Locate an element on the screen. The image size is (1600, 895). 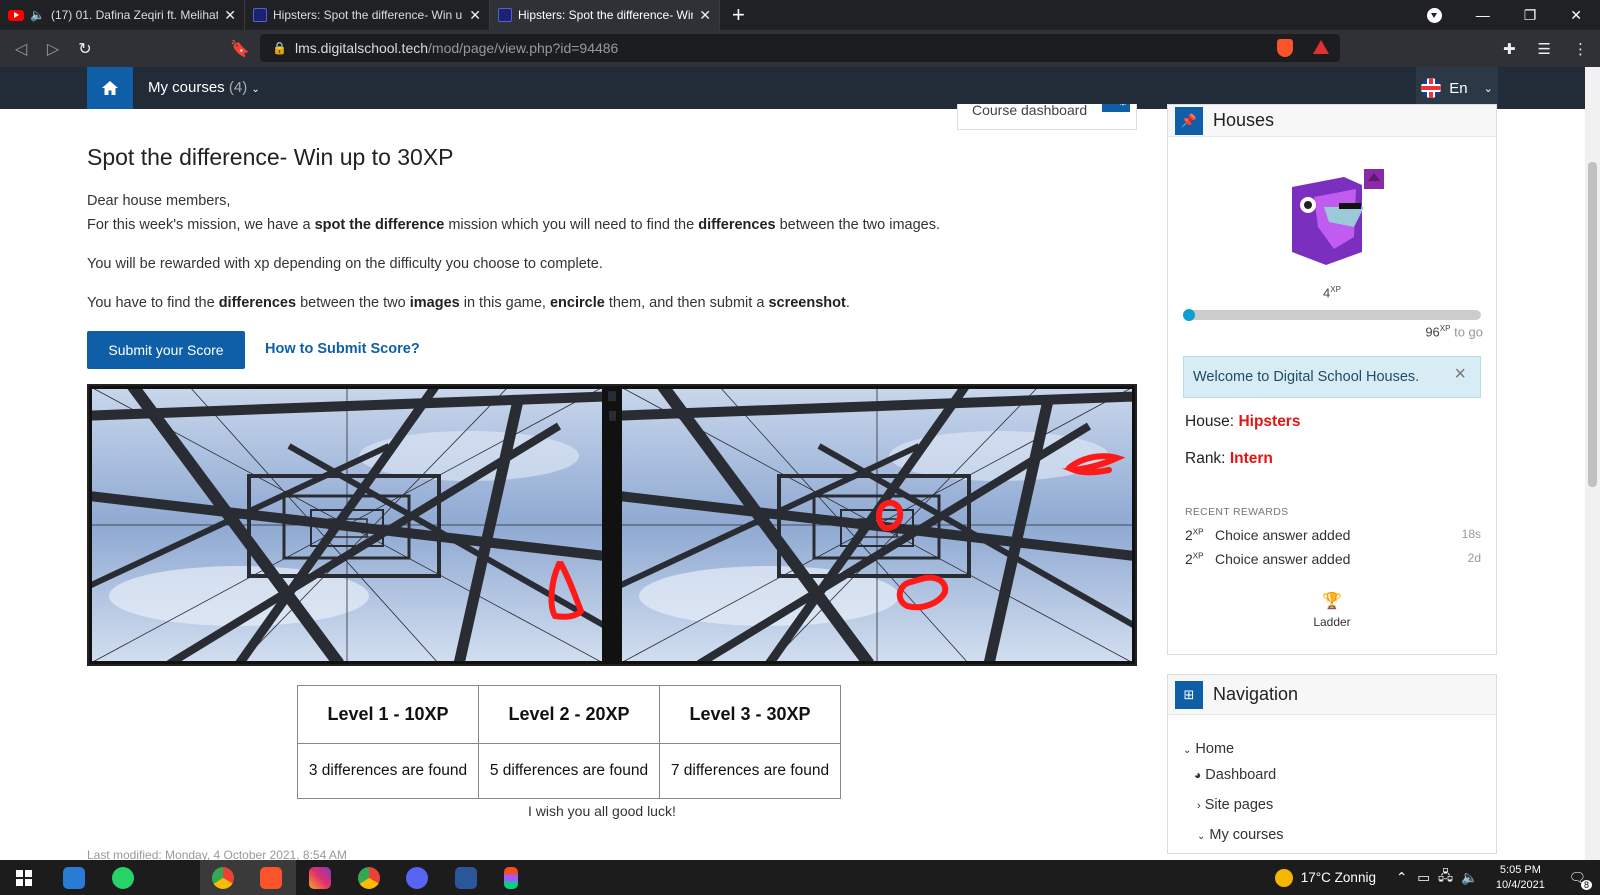
level-cell: 3 differences are found is located at coordinates (388, 771).